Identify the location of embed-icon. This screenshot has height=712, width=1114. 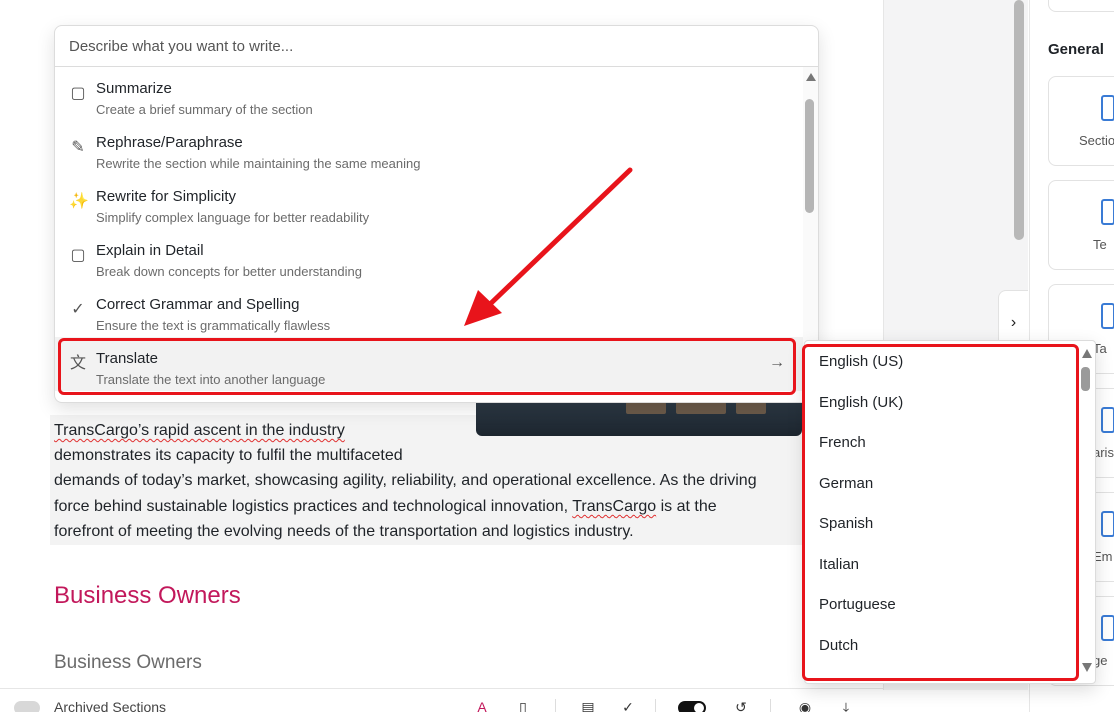
(1107, 524).